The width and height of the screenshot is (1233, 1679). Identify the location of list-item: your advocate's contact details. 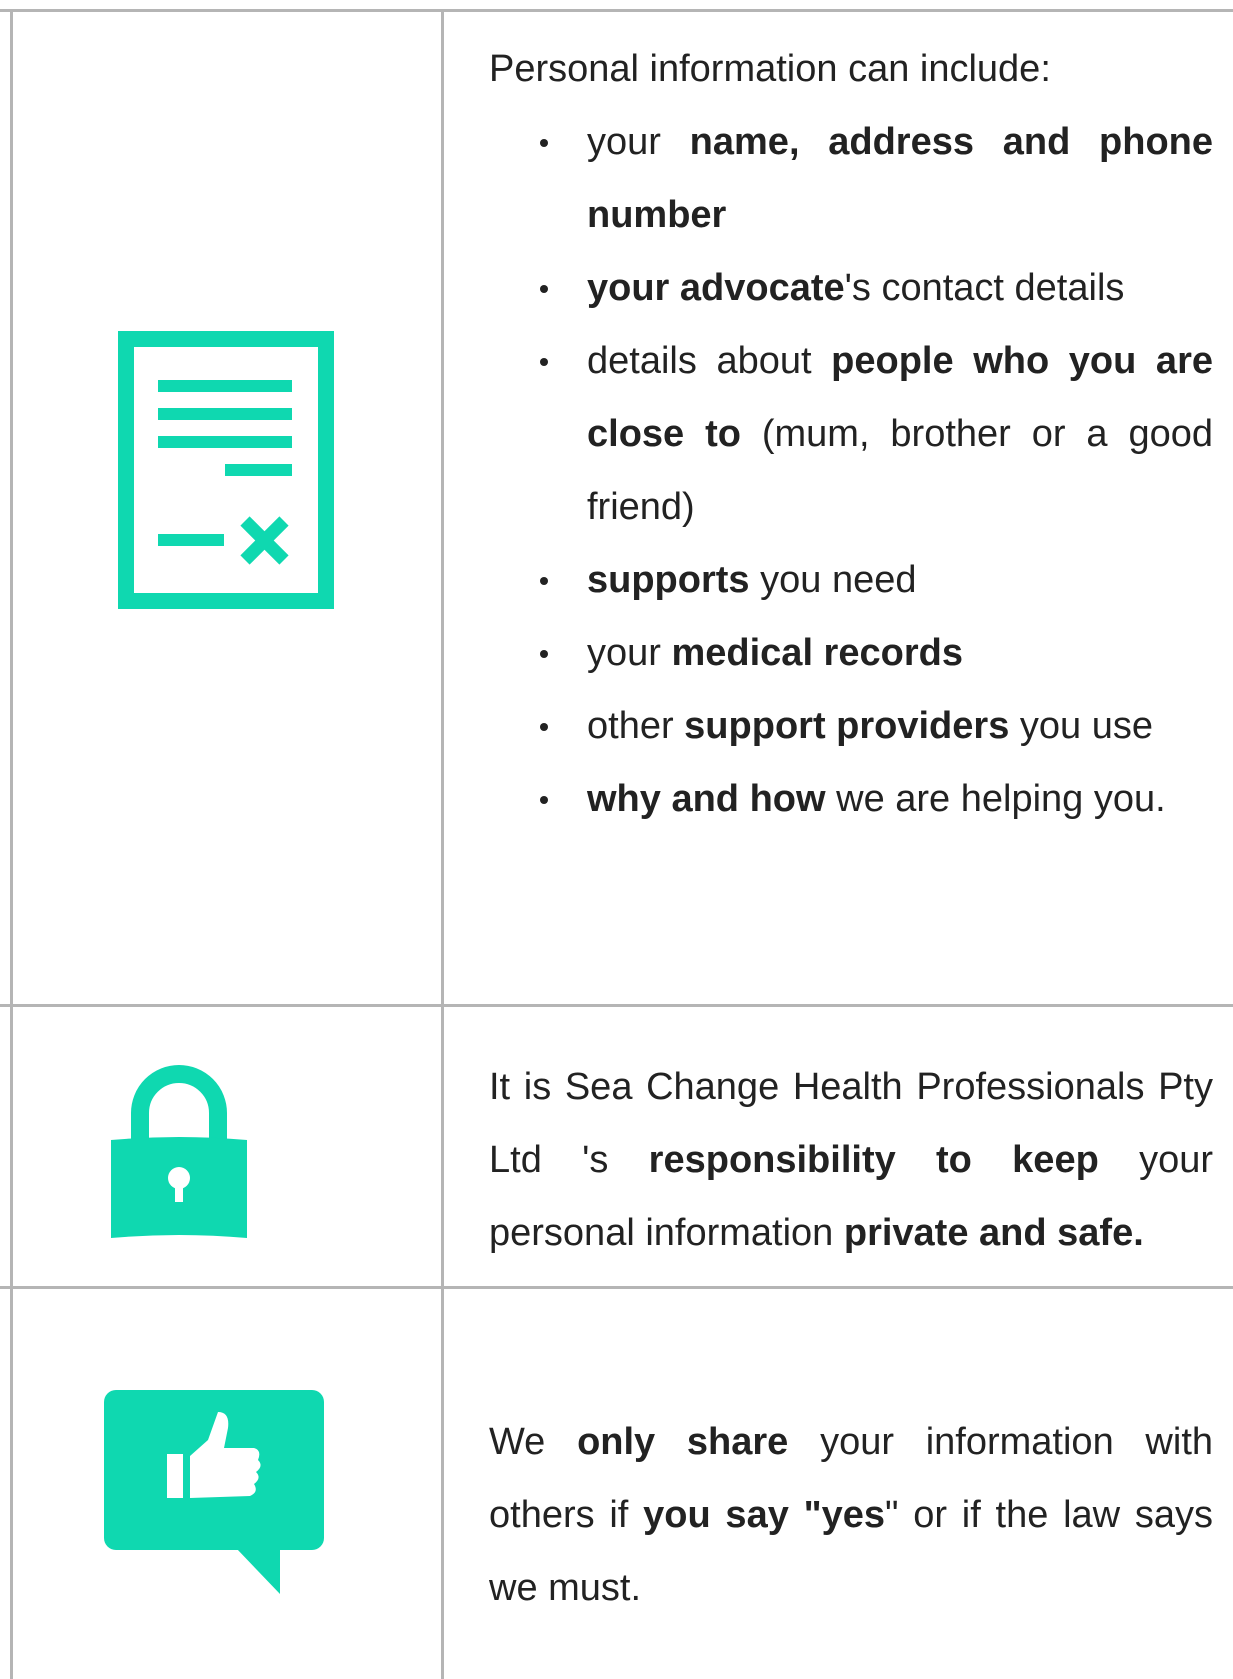
(851, 288).